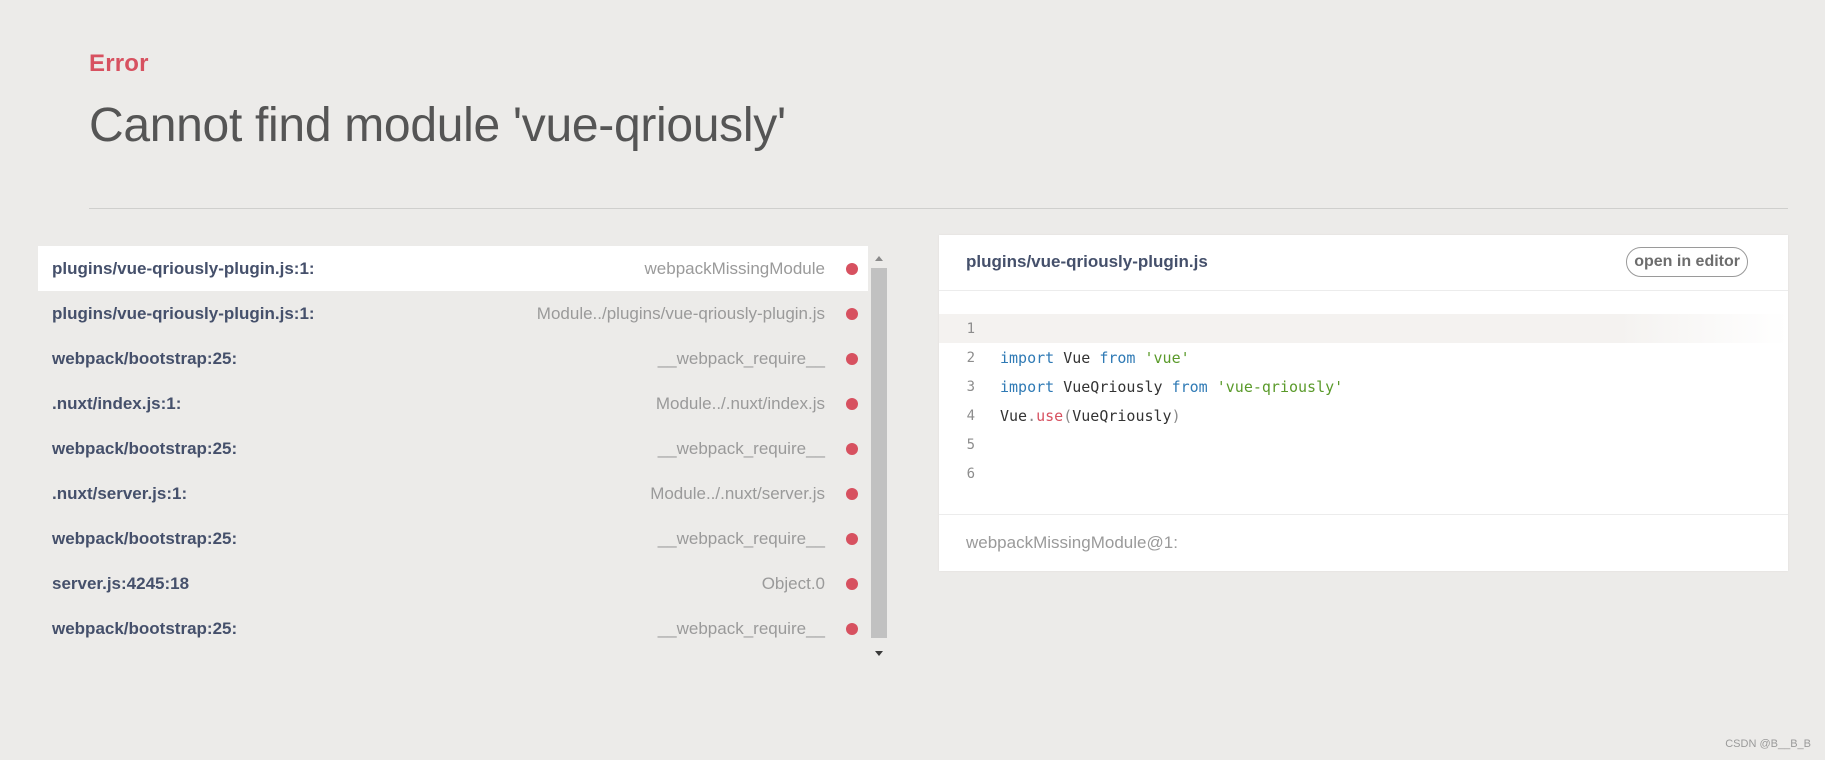  Describe the element at coordinates (1363, 328) in the screenshot. I see `code-line: 1` at that location.